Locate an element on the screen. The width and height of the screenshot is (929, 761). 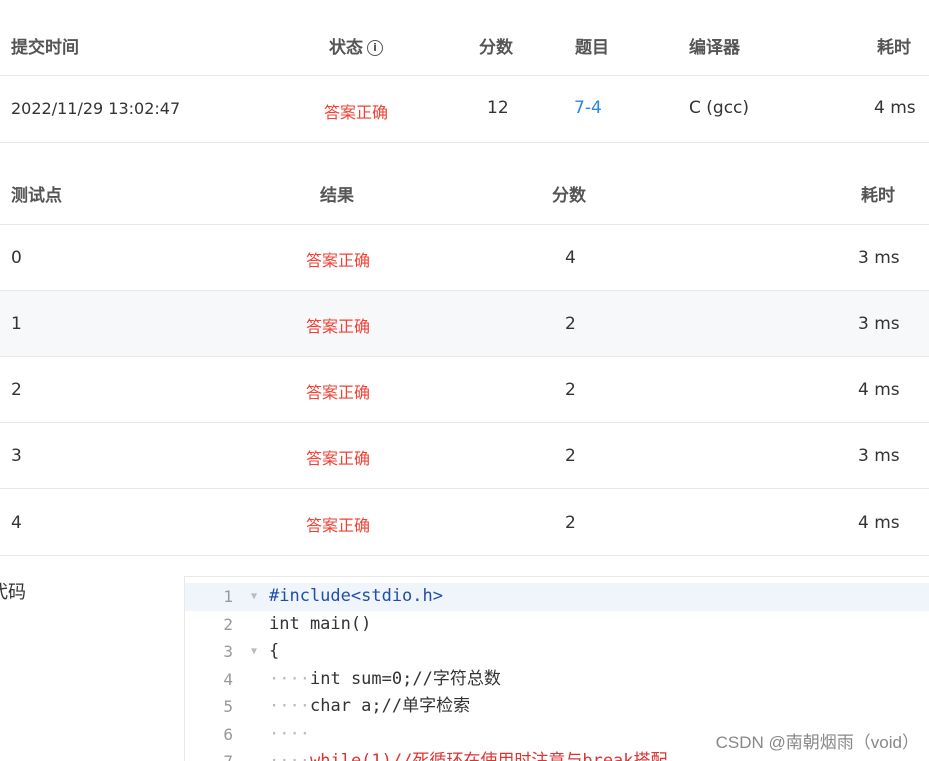
code-line: 3 ▼ { is located at coordinates (557, 652).